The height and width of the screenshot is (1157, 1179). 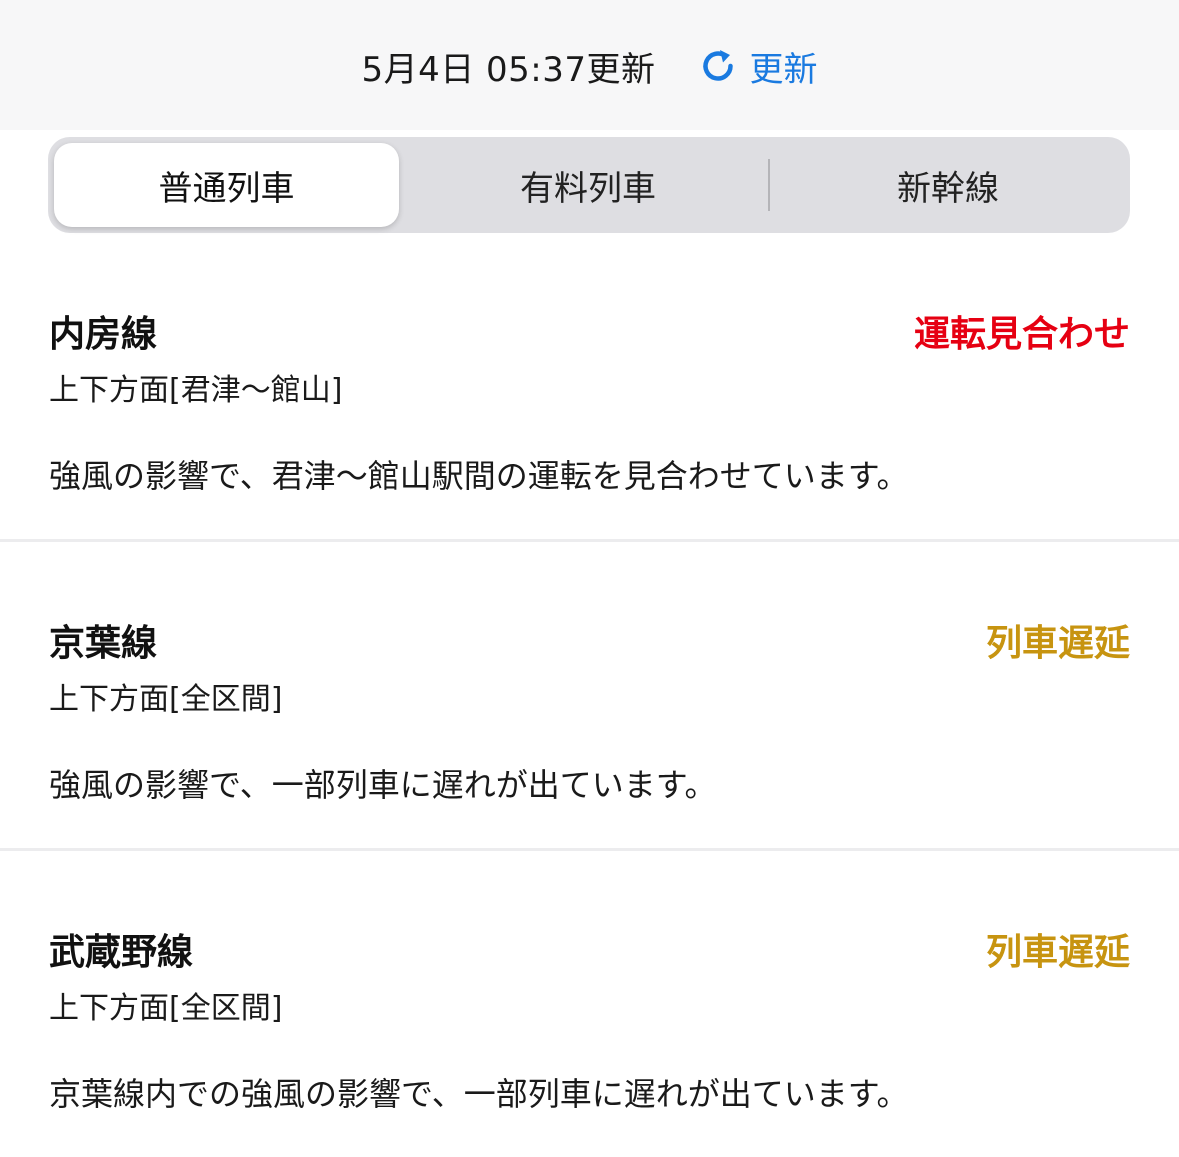 I want to click on tab-local-train: 普通列車, so click(x=226, y=185).